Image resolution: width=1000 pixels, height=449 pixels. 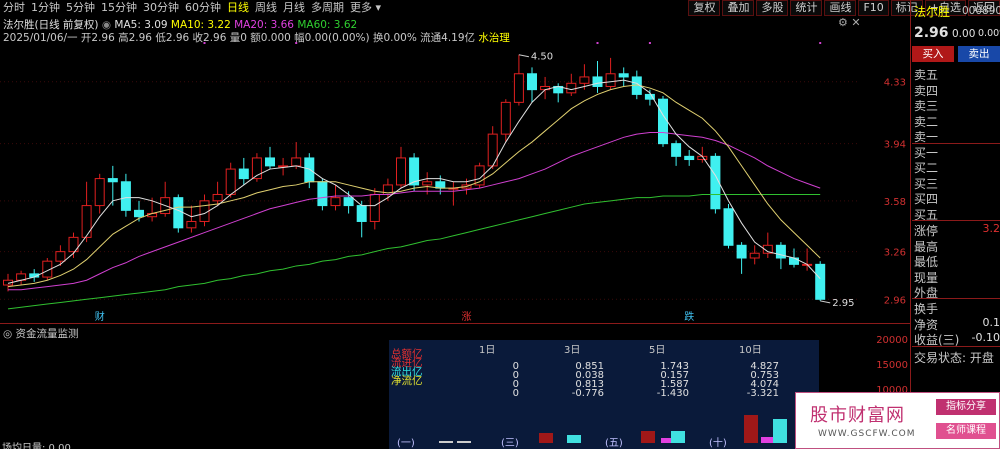 I want to click on period-tab-4: 30分钟, so click(x=161, y=8).